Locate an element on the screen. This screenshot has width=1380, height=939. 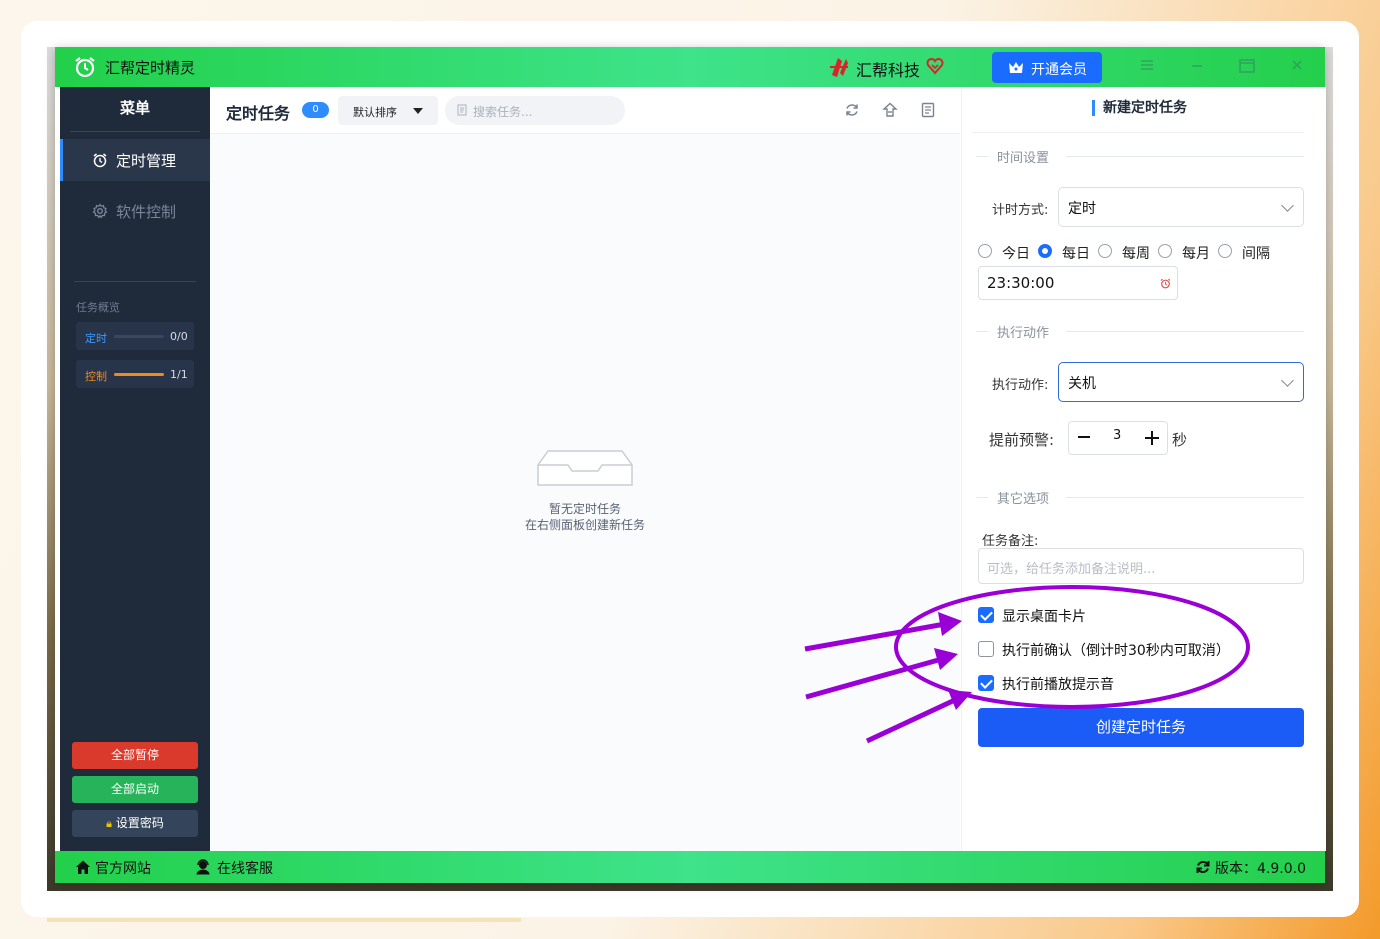
sidebar-item-label: 软件控制 is located at coordinates (146, 212).